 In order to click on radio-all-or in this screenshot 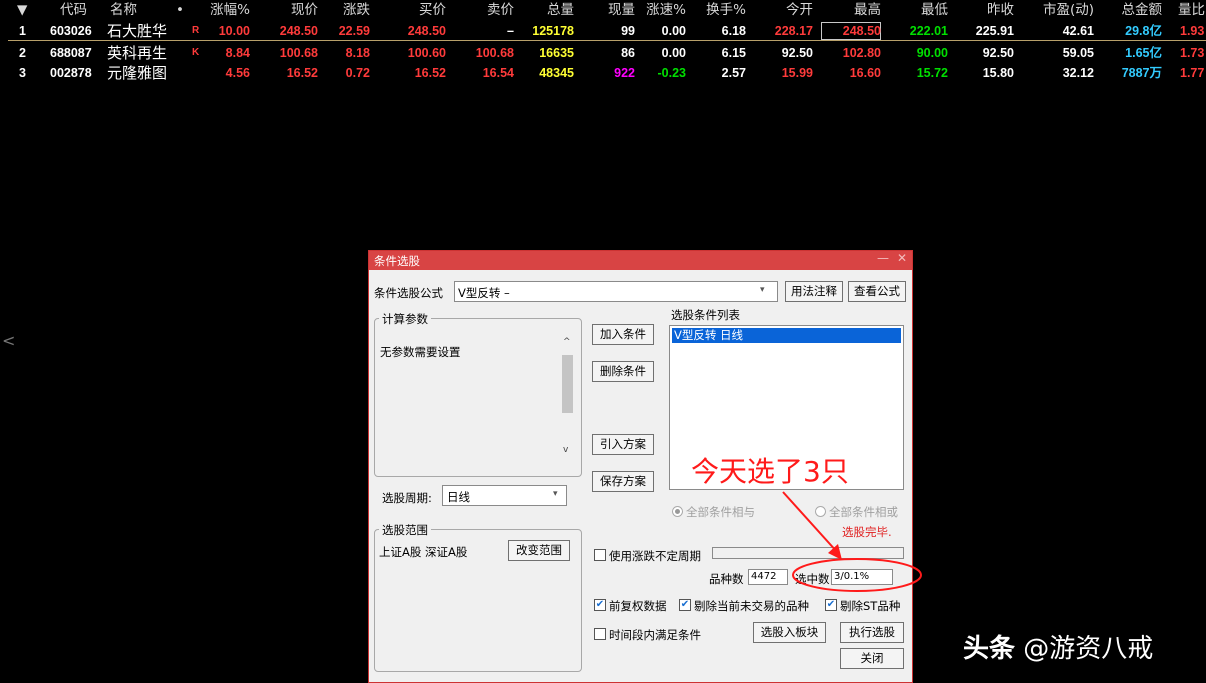, I will do `click(820, 511)`.